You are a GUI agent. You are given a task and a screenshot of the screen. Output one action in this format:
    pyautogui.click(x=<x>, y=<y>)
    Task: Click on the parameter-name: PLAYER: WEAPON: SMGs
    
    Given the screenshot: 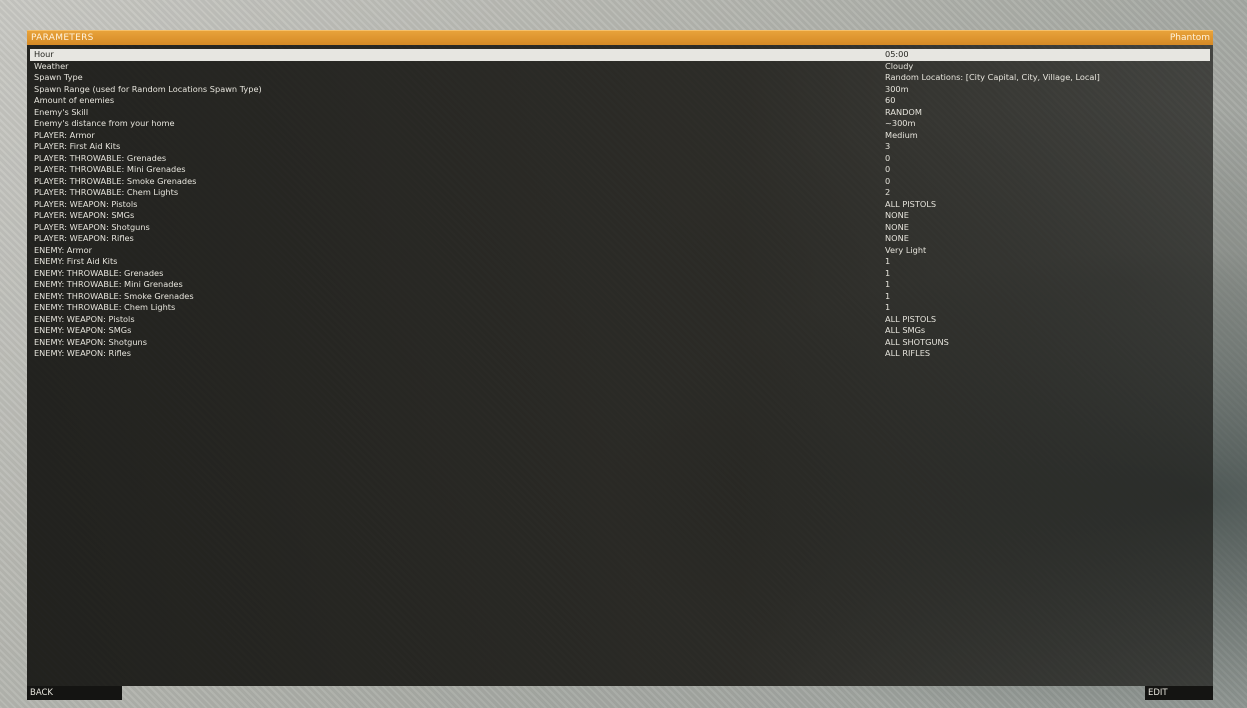 What is the action you would take?
    pyautogui.click(x=84, y=215)
    